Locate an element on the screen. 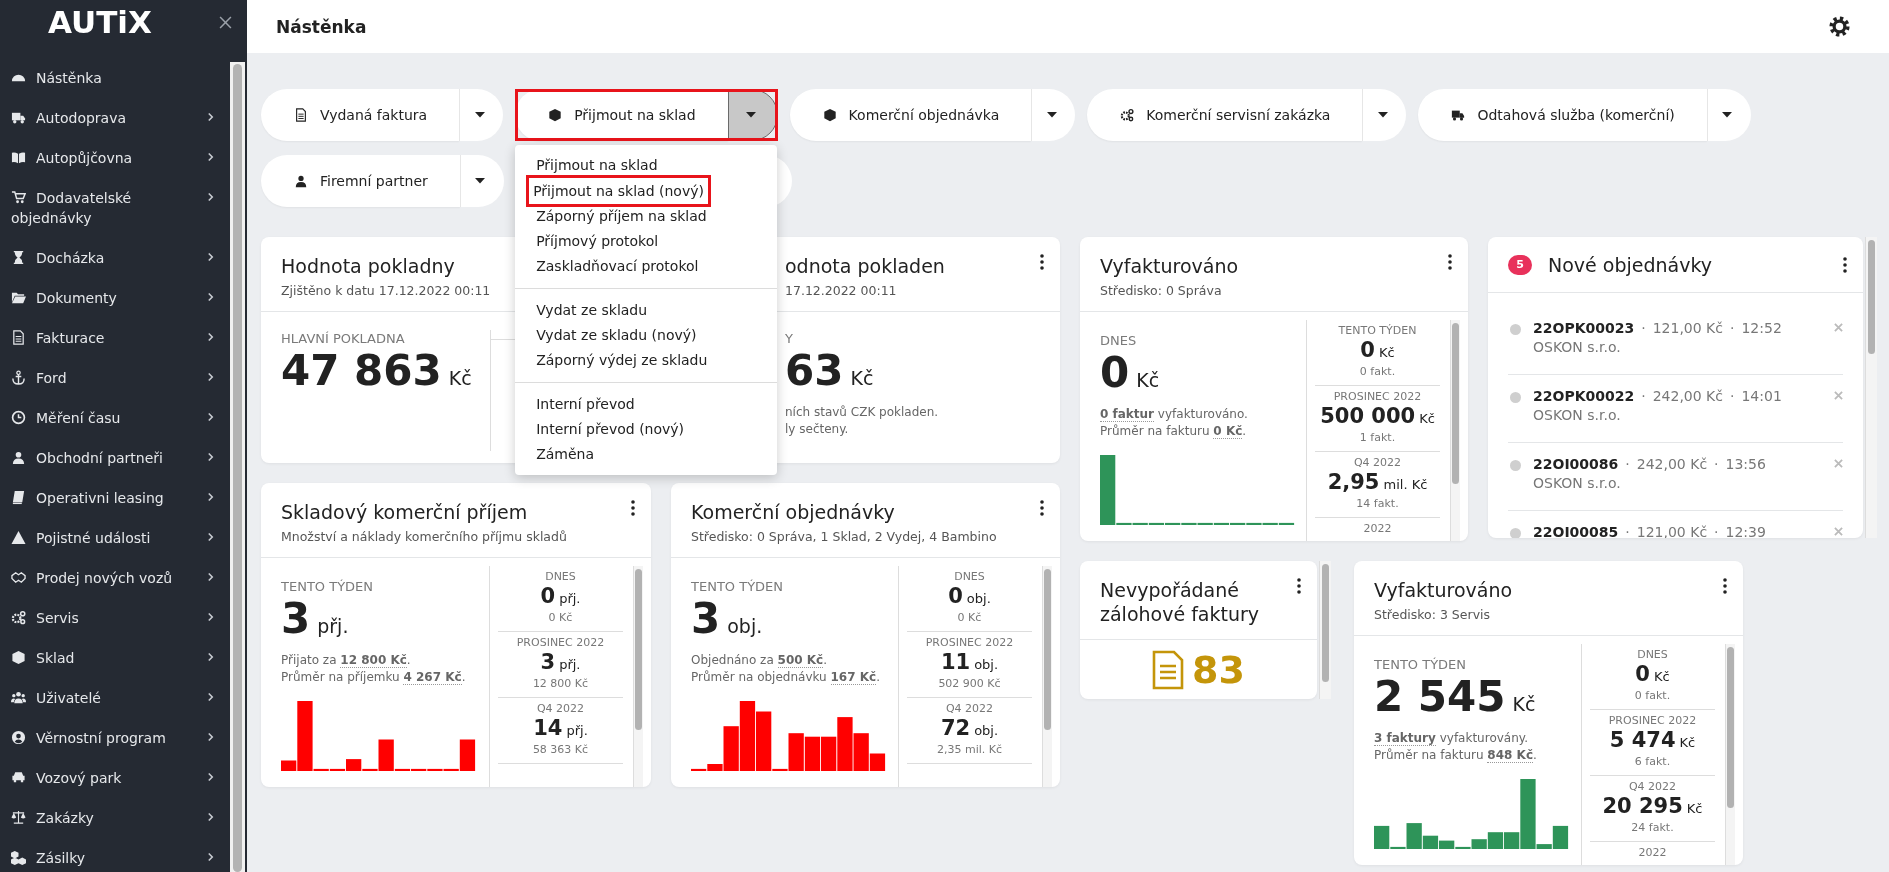 This screenshot has height=872, width=1889. card-title: Komerční objednávky is located at coordinates (793, 512).